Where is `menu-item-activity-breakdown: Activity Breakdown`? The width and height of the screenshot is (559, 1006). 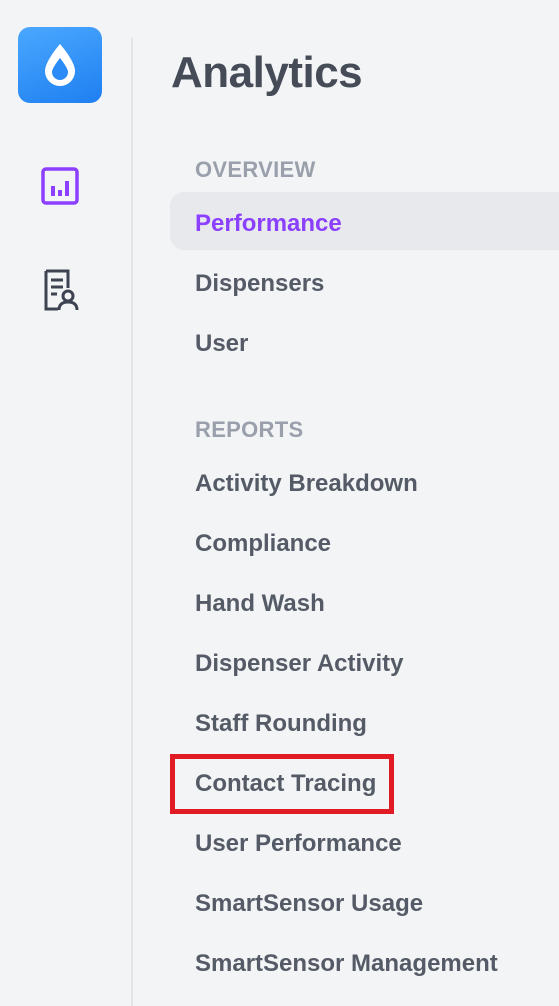
menu-item-activity-breakdown: Activity Breakdown is located at coordinates (306, 484).